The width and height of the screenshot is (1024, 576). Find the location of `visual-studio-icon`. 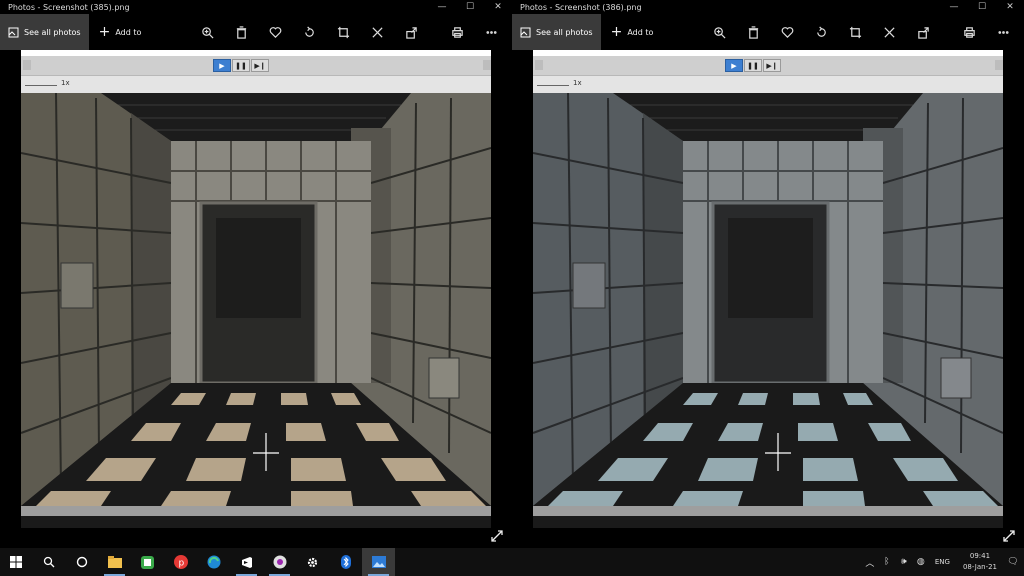

visual-studio-icon is located at coordinates (246, 562).